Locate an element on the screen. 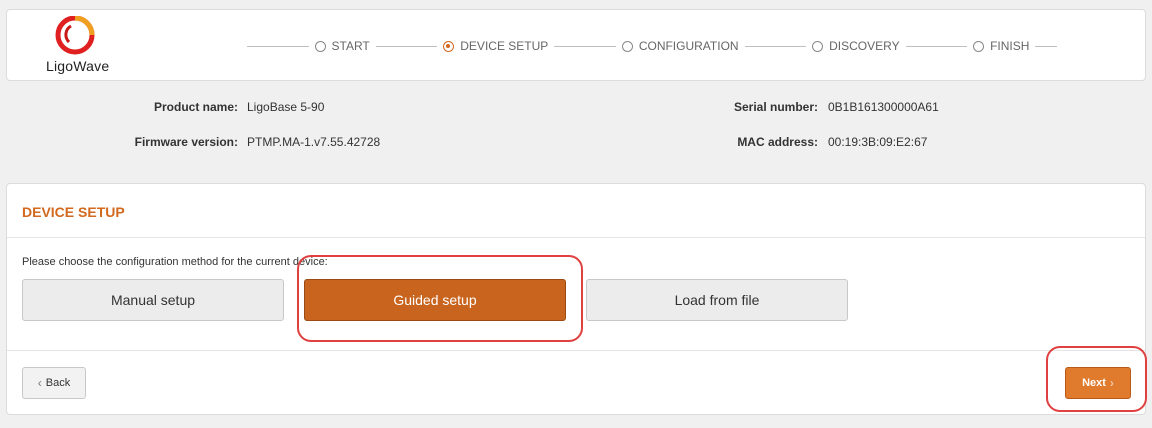  step-finish: FINISH is located at coordinates (1001, 46).